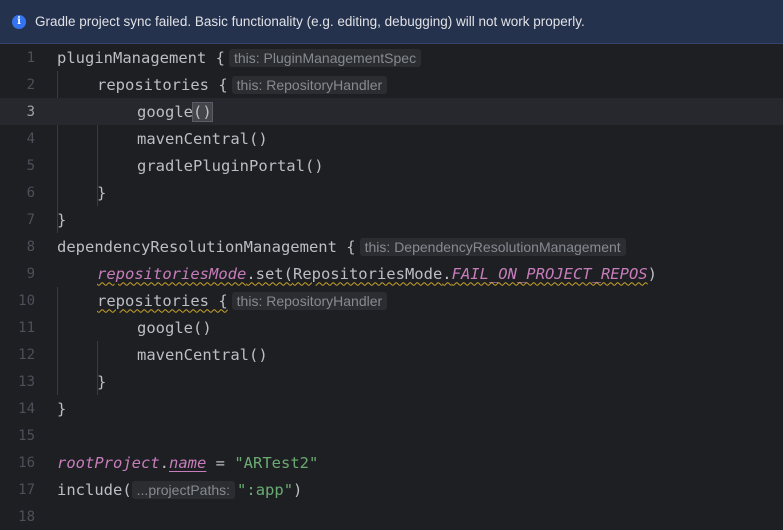 Image resolution: width=783 pixels, height=530 pixels. Describe the element at coordinates (30, 219) in the screenshot. I see `line-number: 7` at that location.